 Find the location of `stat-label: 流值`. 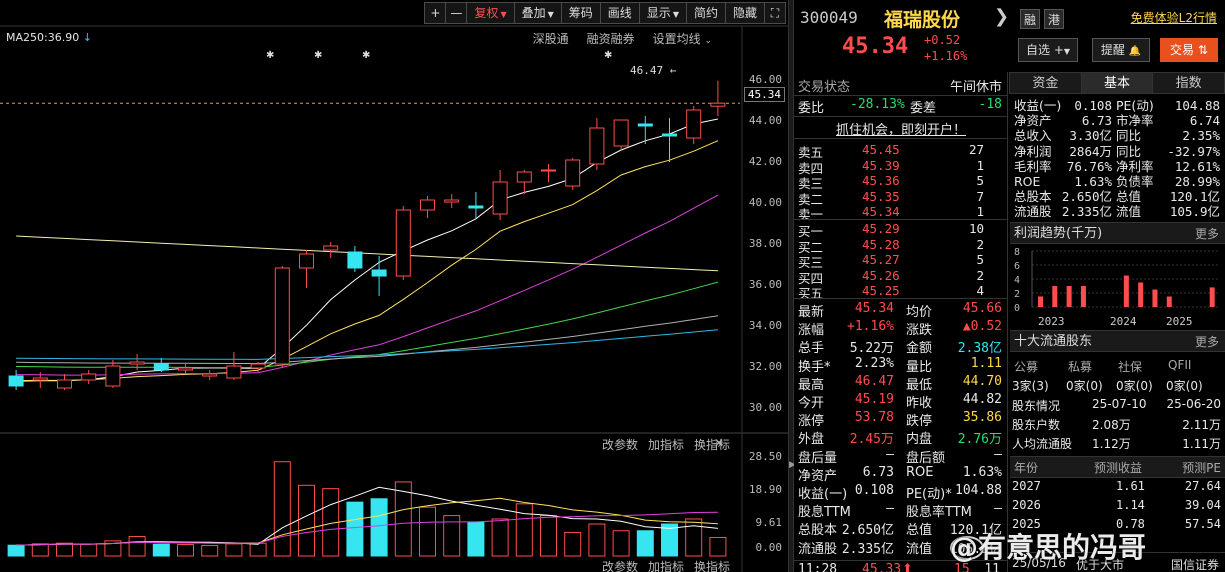

stat-label: 流值 is located at coordinates (919, 549).